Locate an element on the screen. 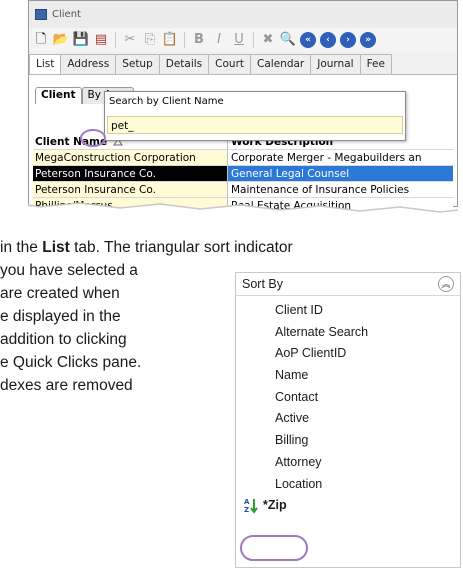 This screenshot has width=463, height=568. bold-icon: B is located at coordinates (199, 40).